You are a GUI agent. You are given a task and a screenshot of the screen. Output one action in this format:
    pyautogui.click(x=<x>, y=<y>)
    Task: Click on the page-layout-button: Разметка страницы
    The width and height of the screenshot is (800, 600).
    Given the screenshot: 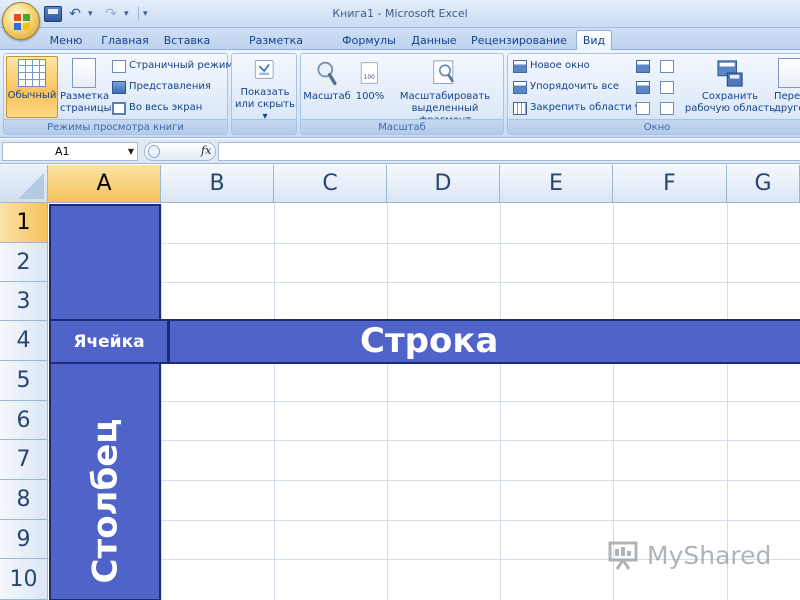 What is the action you would take?
    pyautogui.click(x=86, y=87)
    